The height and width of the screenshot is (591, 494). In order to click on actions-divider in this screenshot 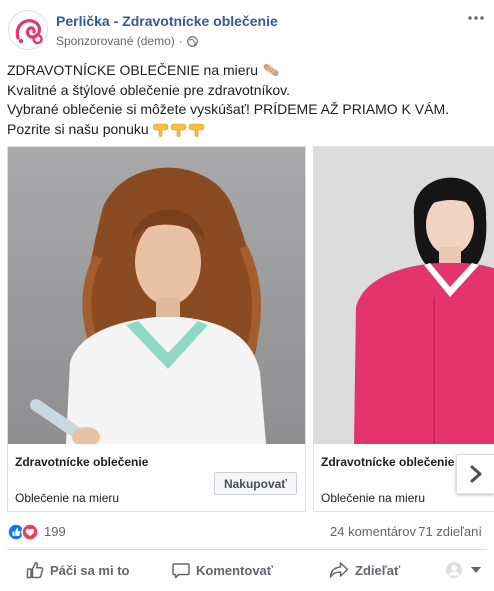, I will do `click(247, 549)`.